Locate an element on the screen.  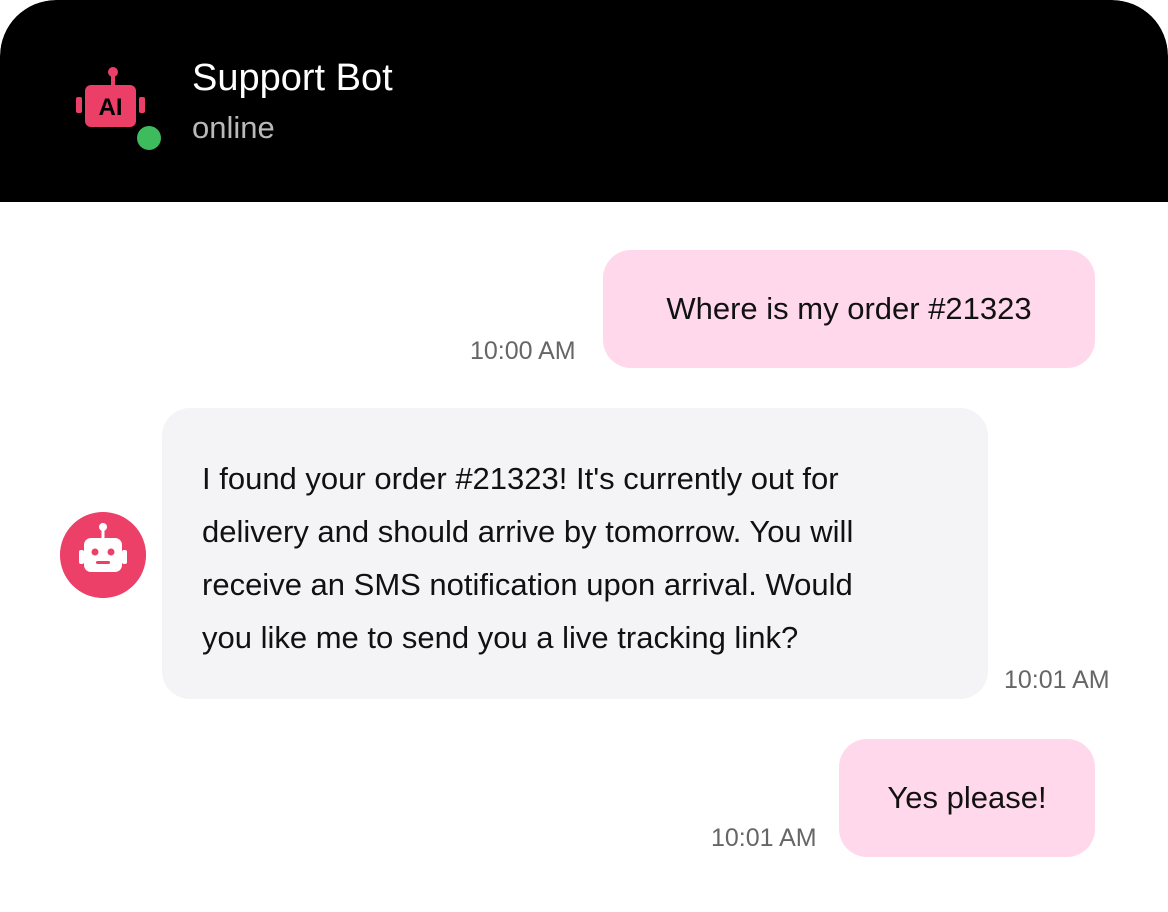
avatar-text: AI is located at coordinates (111, 107).